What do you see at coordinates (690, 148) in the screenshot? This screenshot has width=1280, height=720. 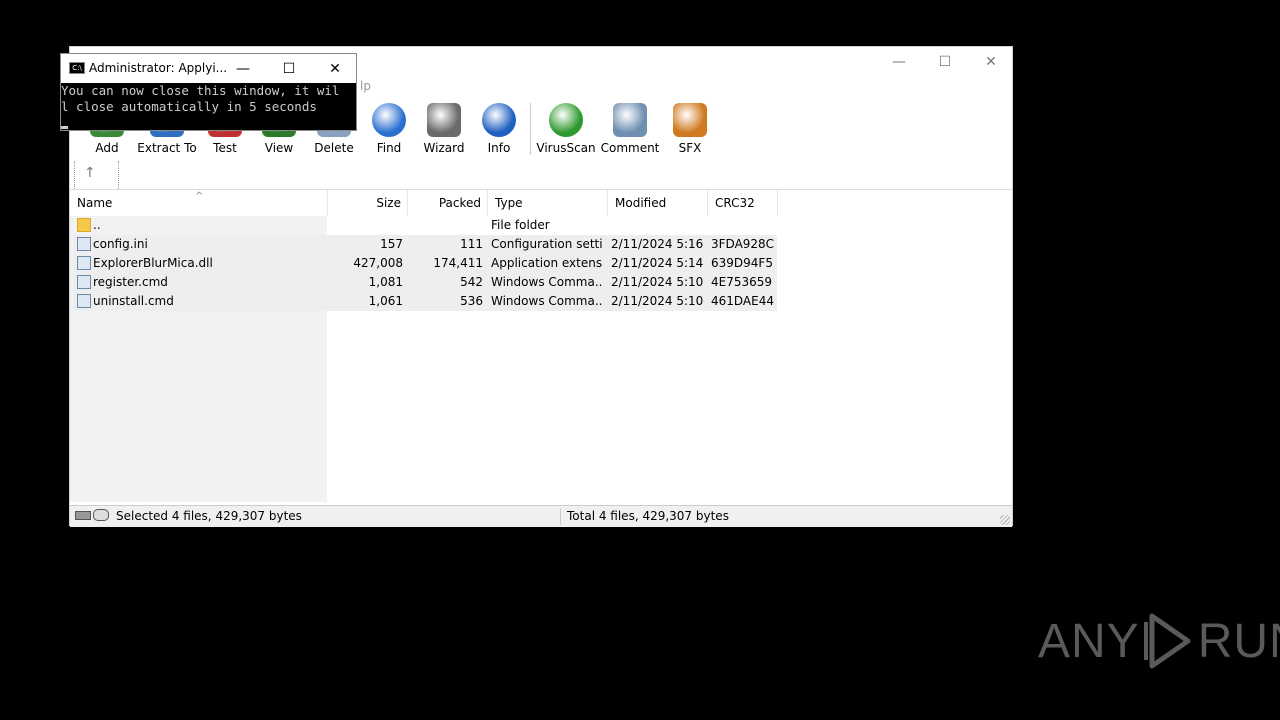 I see `toolbar-label: SFX` at bounding box center [690, 148].